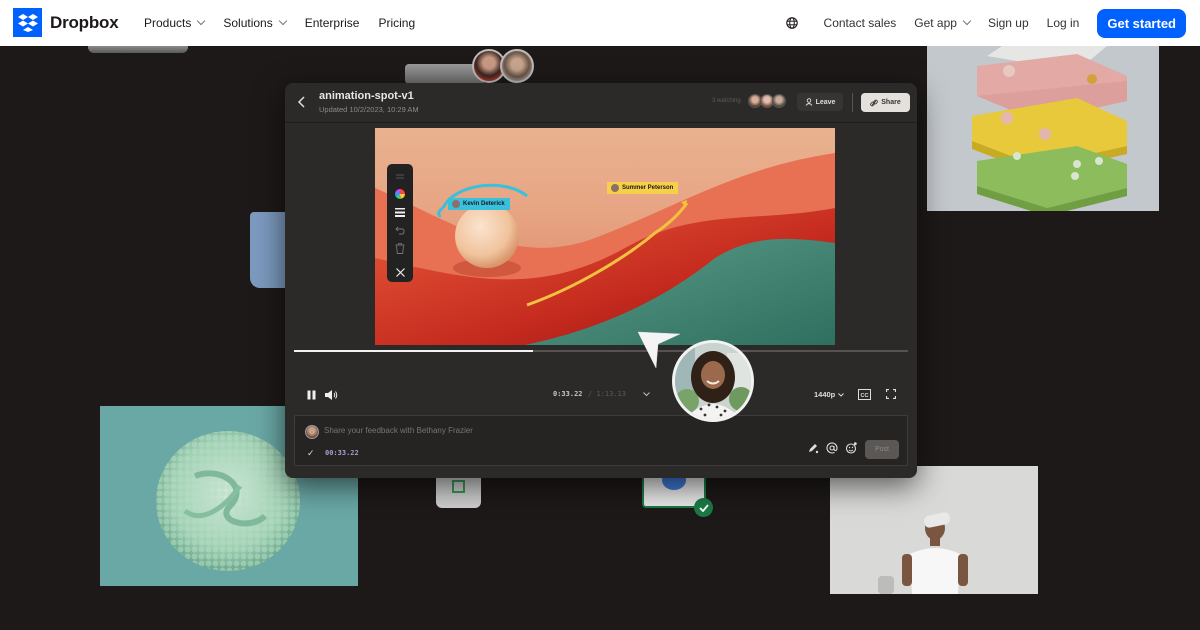 The width and height of the screenshot is (1200, 630). I want to click on nav-pricing: Pricing, so click(396, 23).